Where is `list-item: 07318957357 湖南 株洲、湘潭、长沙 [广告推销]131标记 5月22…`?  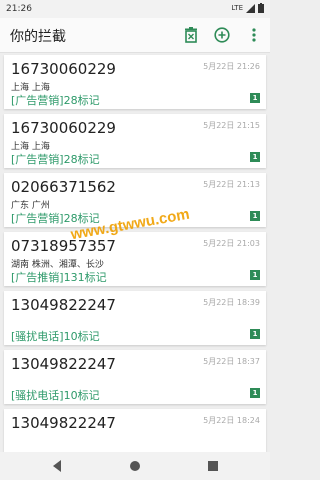 list-item: 07318957357 湖南 株洲、湘潭、长沙 [广告推销]131标记 5月22… is located at coordinates (135, 259).